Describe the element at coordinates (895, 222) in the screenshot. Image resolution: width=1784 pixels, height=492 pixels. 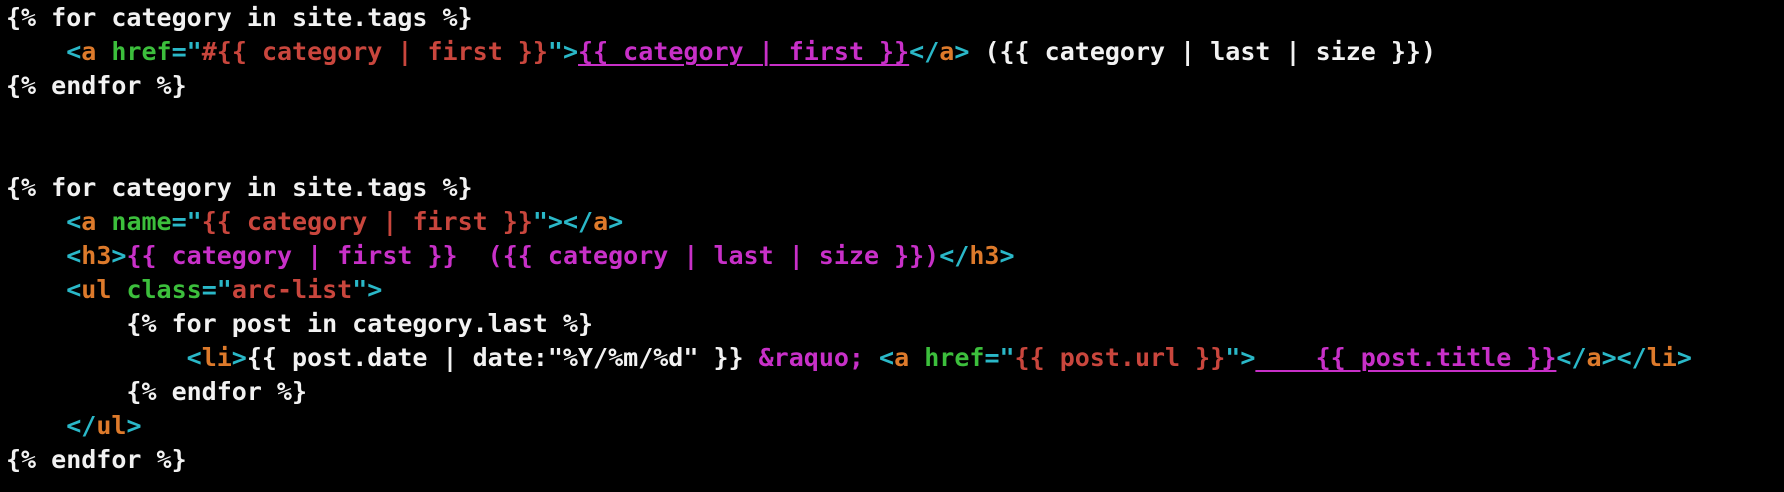
I see `code-line: <a name="{{ category | first }}"></a>` at that location.